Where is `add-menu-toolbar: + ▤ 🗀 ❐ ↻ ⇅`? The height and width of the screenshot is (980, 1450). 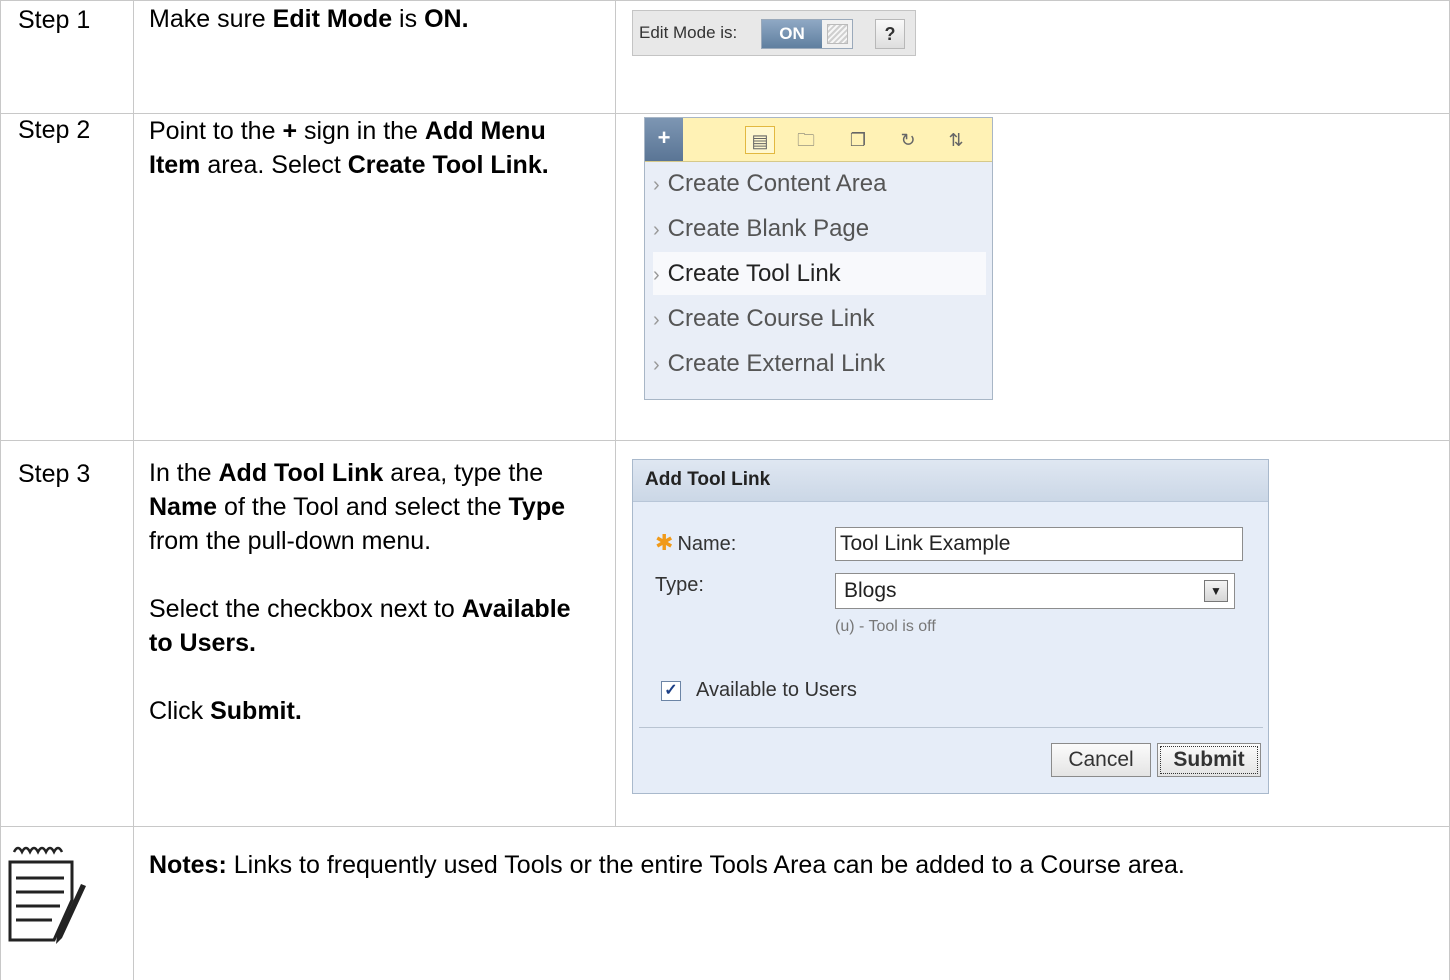
add-menu-toolbar: + ▤ 🗀 ❐ ↻ ⇅ is located at coordinates (818, 140).